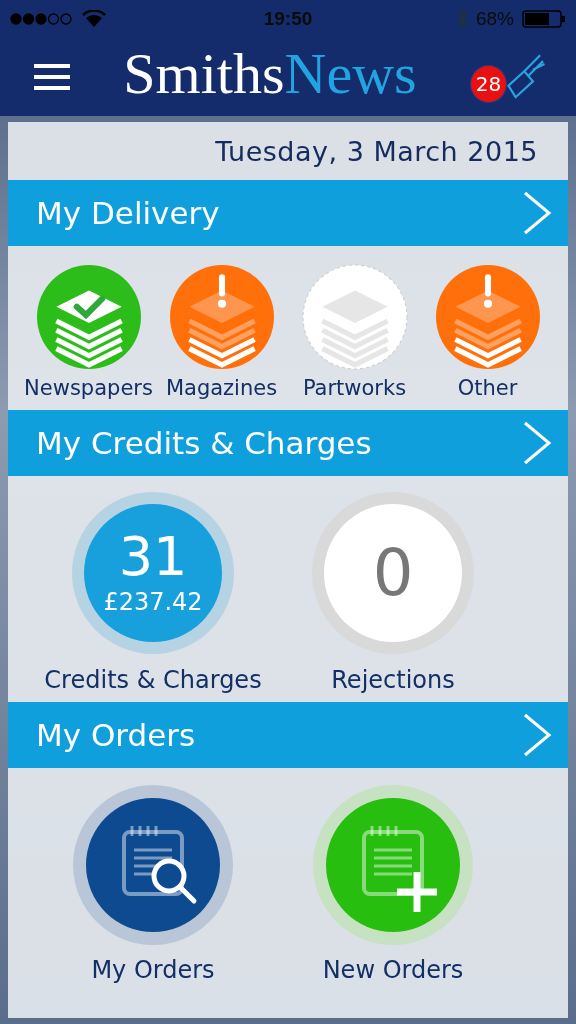 The width and height of the screenshot is (576, 1024). Describe the element at coordinates (52, 77) in the screenshot. I see `menu-icon` at that location.